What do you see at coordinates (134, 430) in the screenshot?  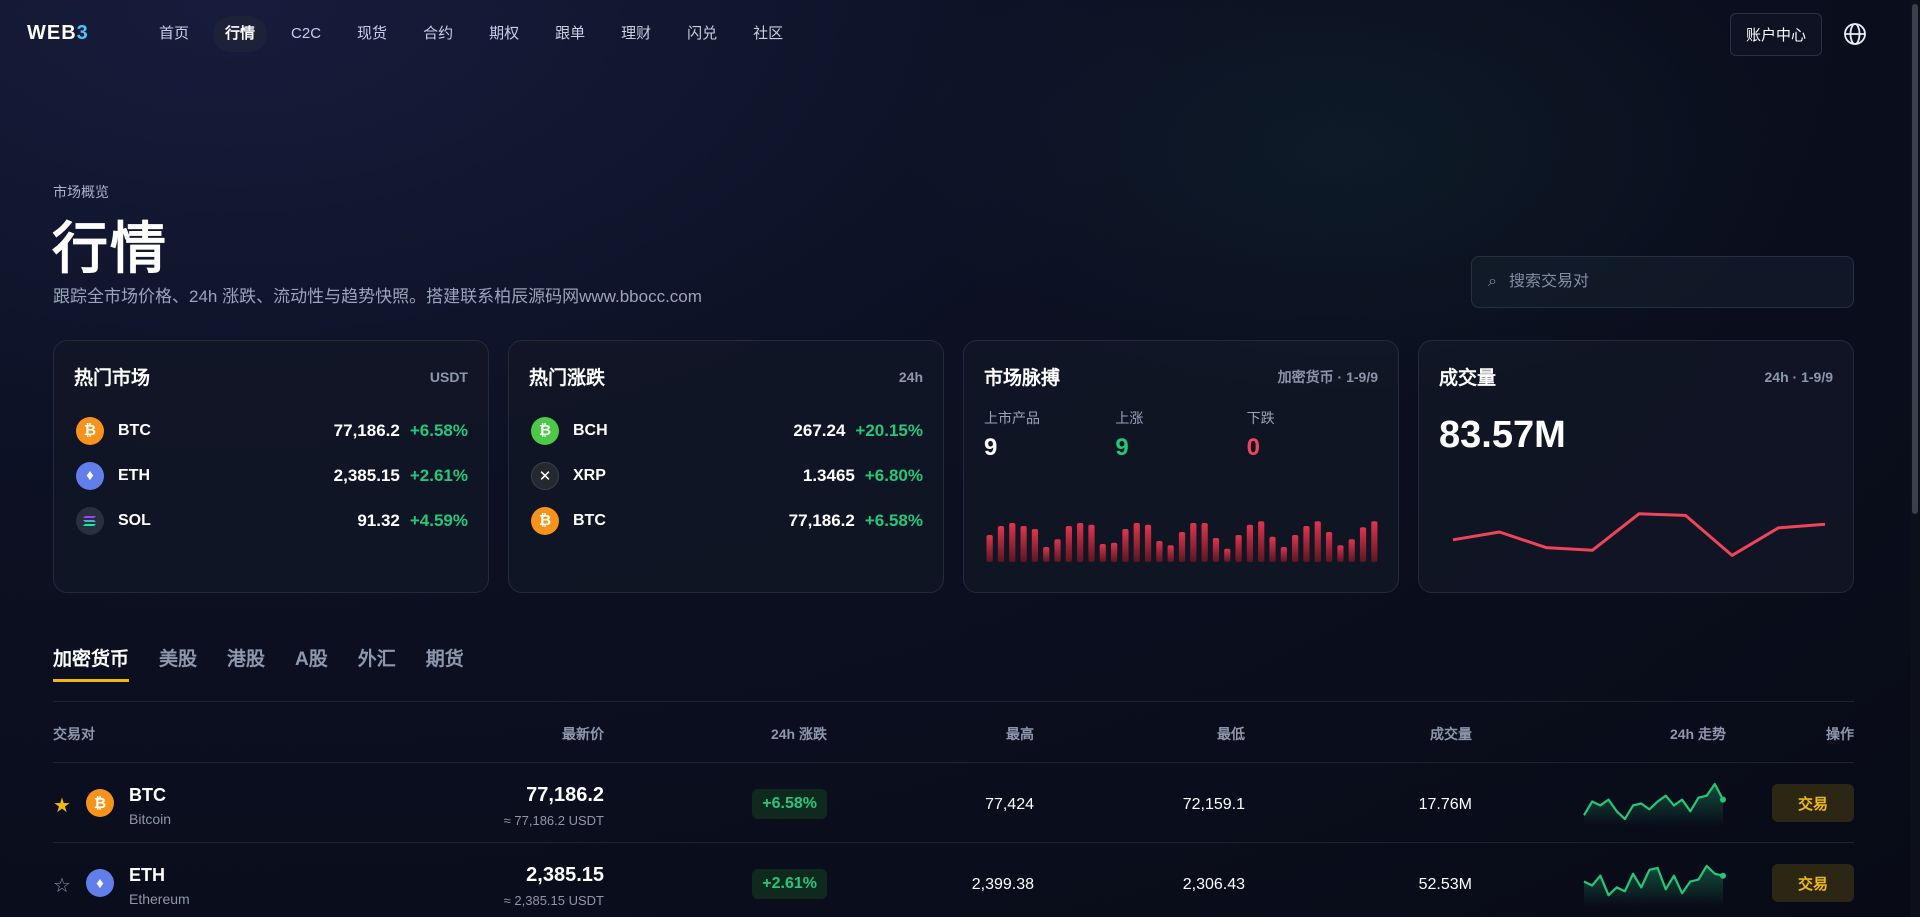 I see `market-symbol: BTC` at bounding box center [134, 430].